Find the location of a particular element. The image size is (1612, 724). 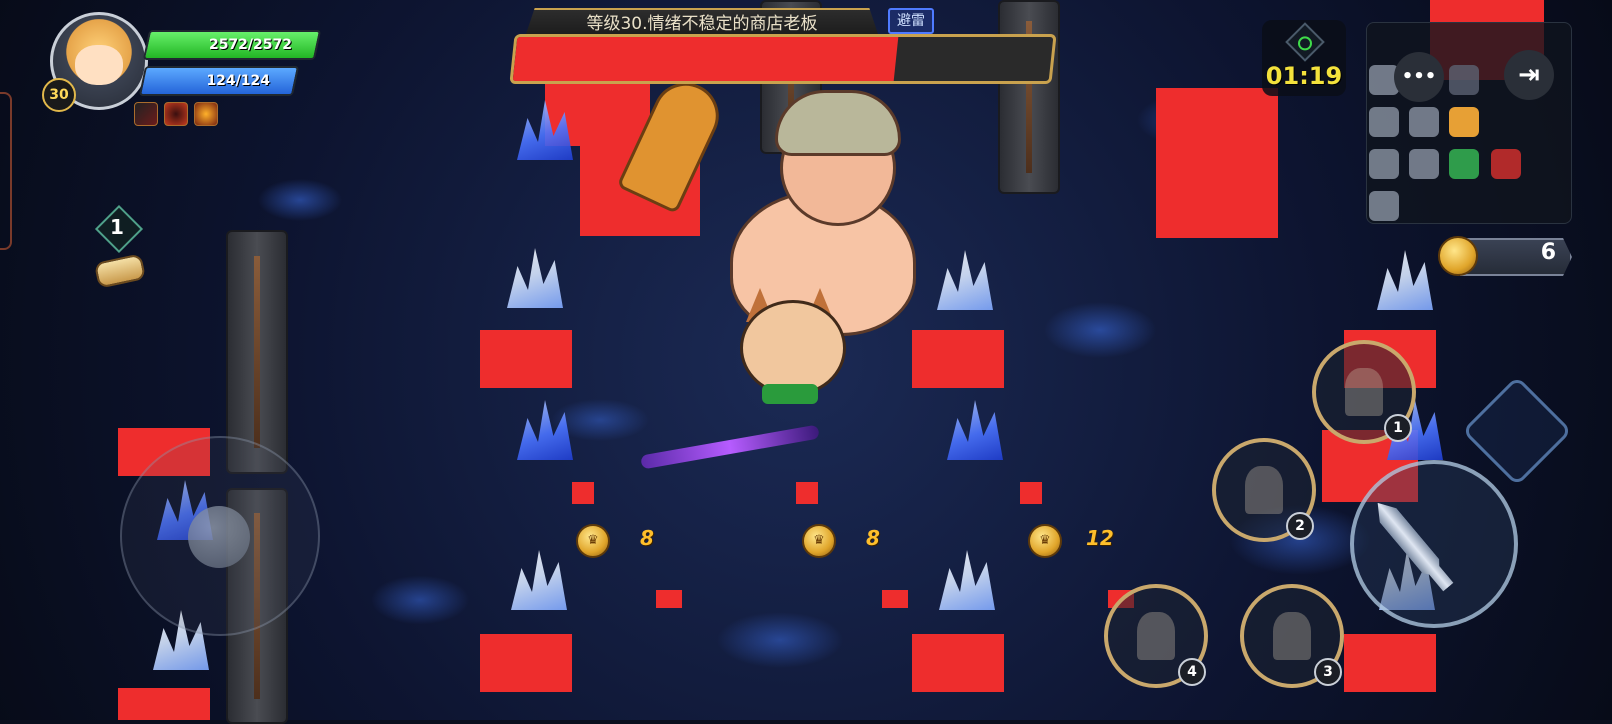

avatar-face is located at coordinates (99, 65).